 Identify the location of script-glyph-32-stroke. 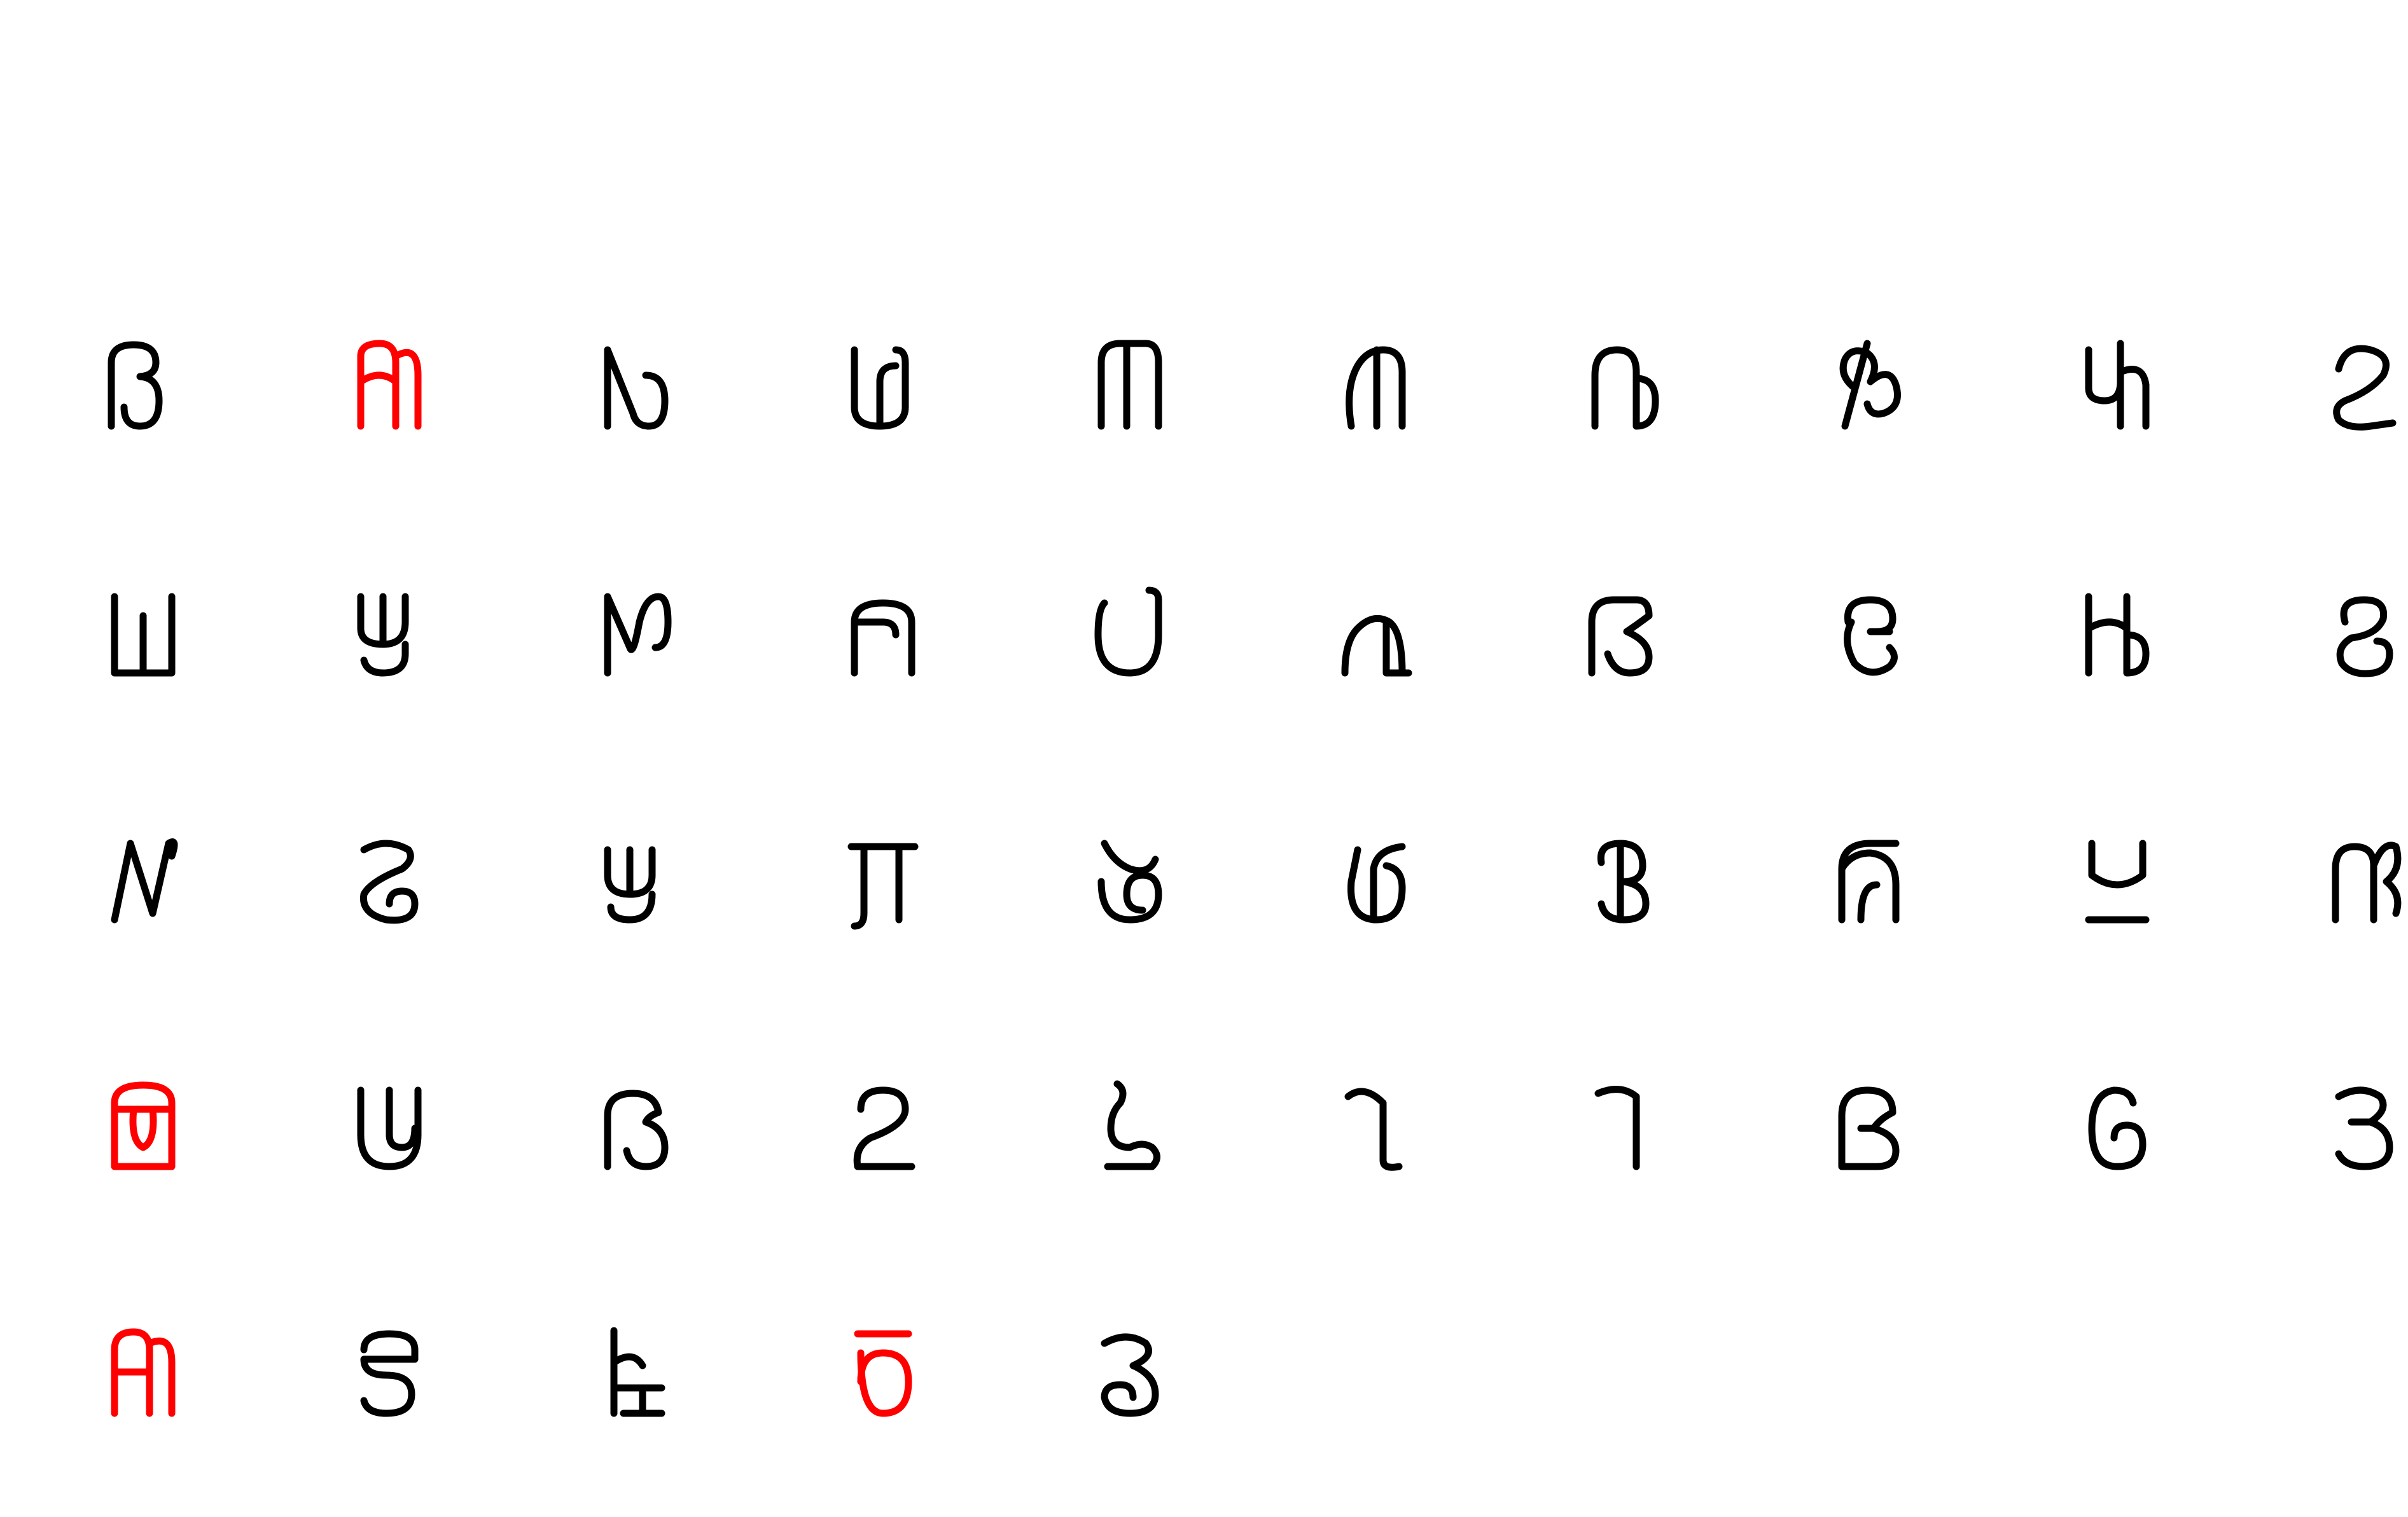
(389, 1128).